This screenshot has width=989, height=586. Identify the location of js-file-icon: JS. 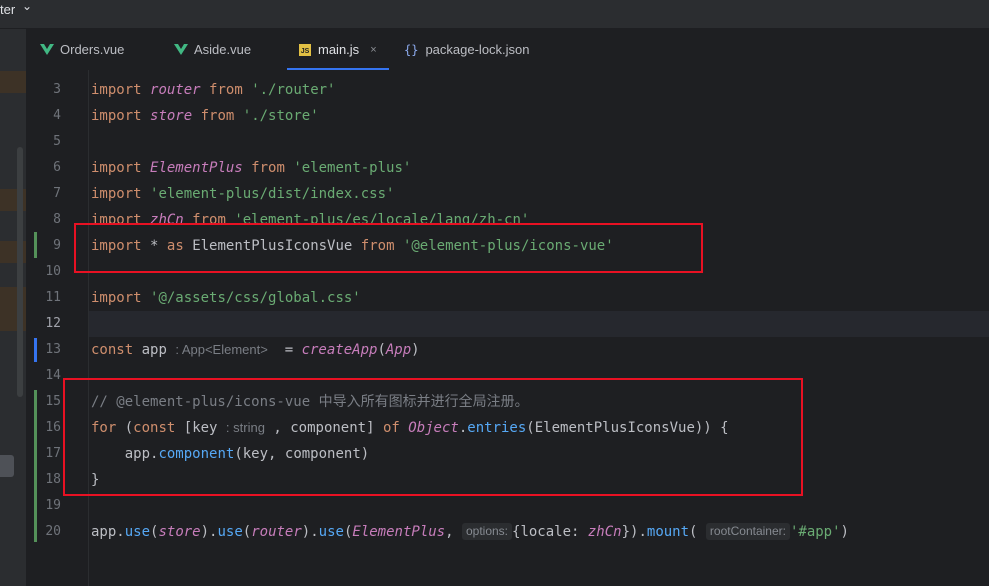
(305, 49).